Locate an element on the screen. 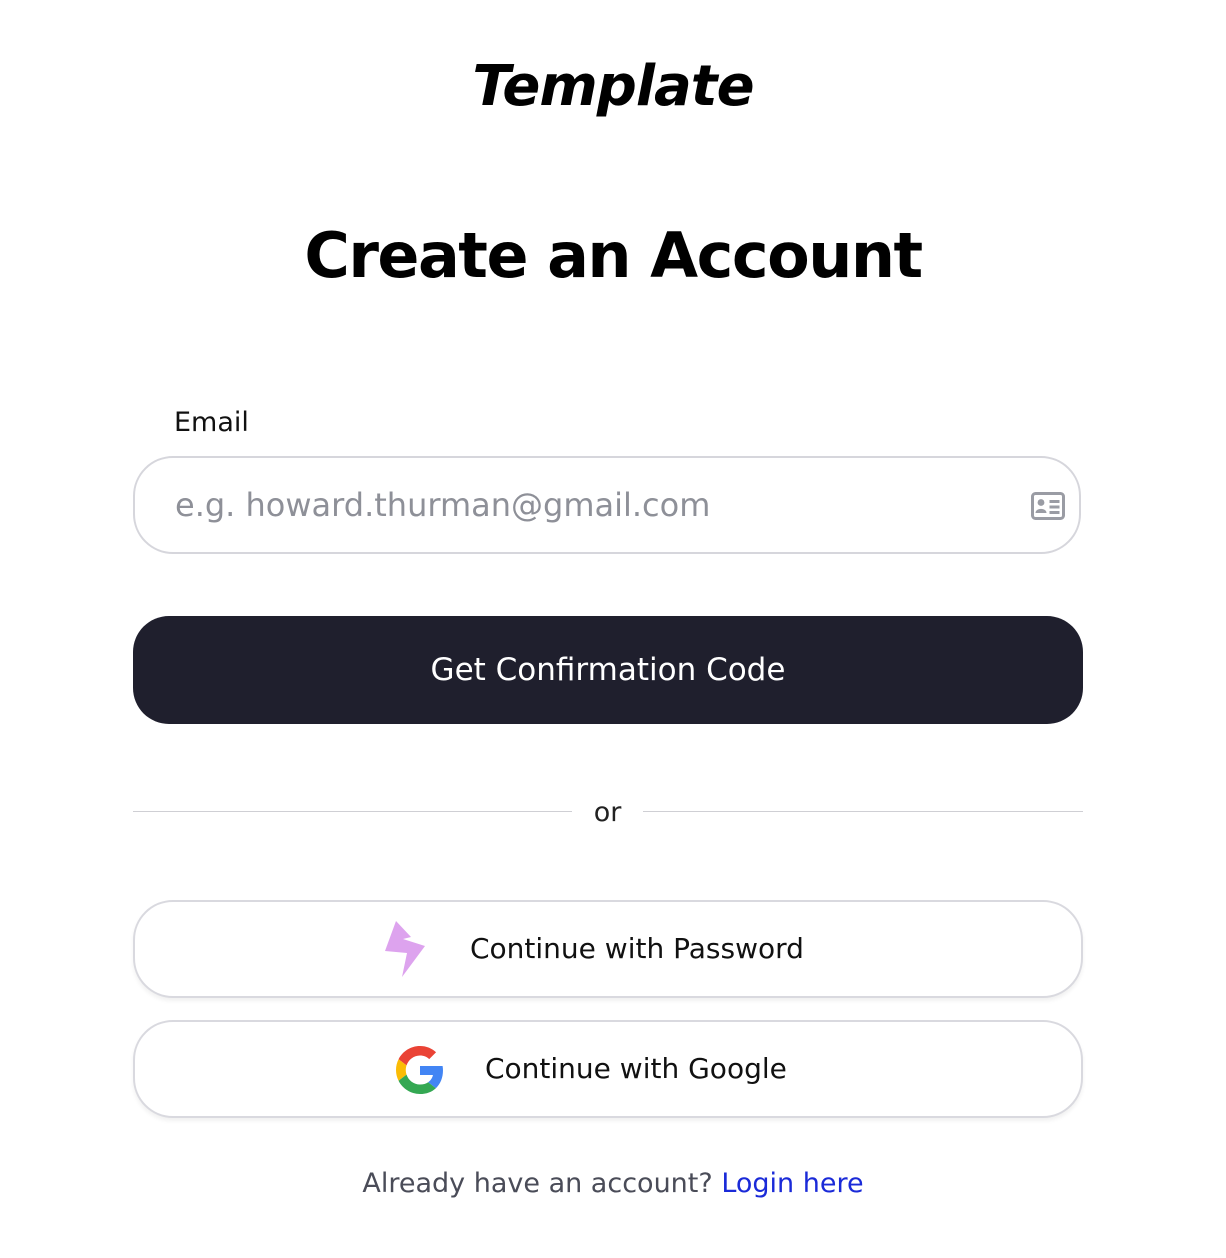 The image size is (1226, 1258). continue-with-google-button: Continue with Google is located at coordinates (608, 1069).